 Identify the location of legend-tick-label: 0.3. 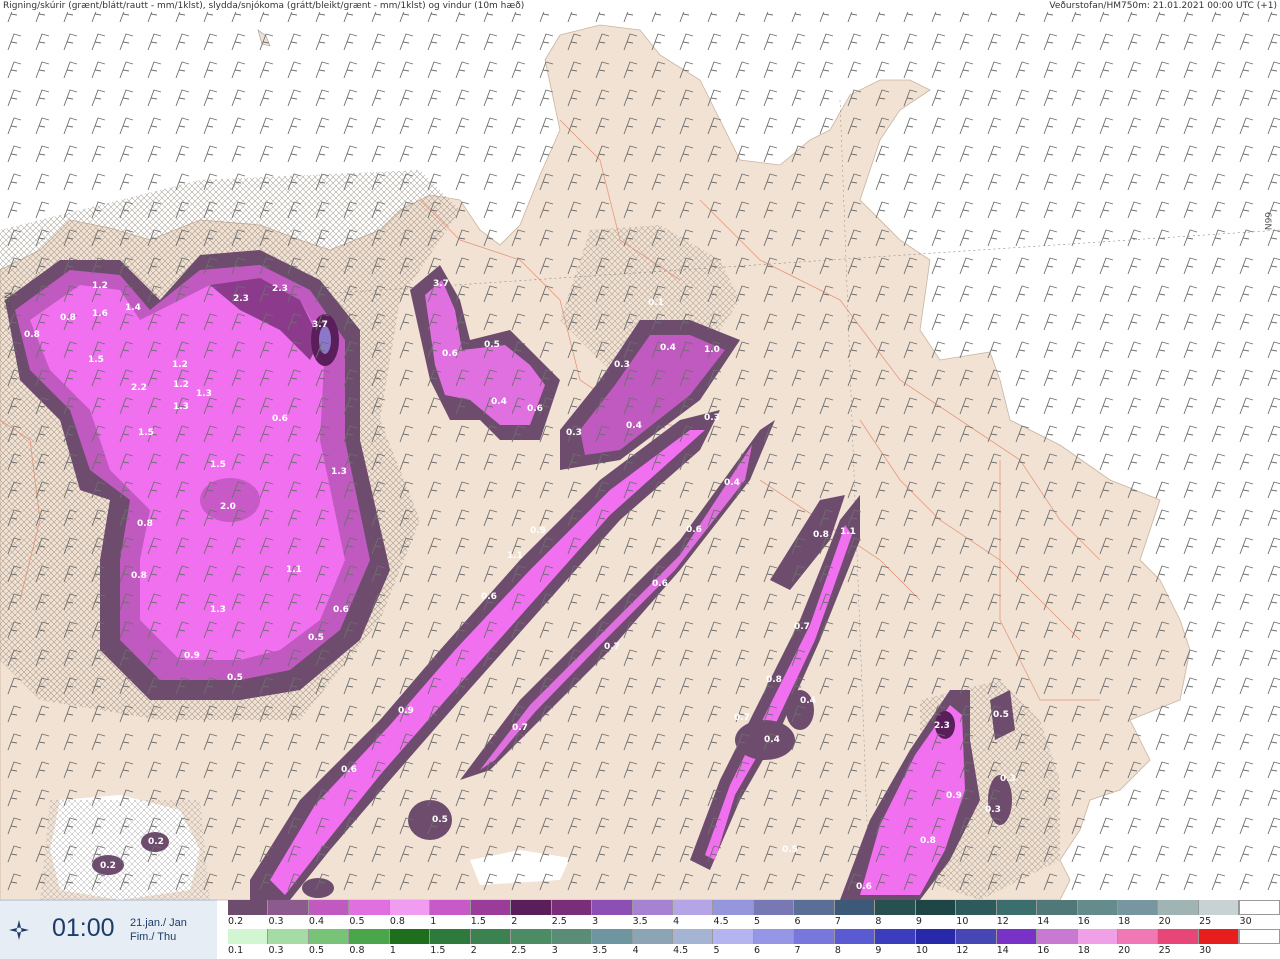
(276, 921).